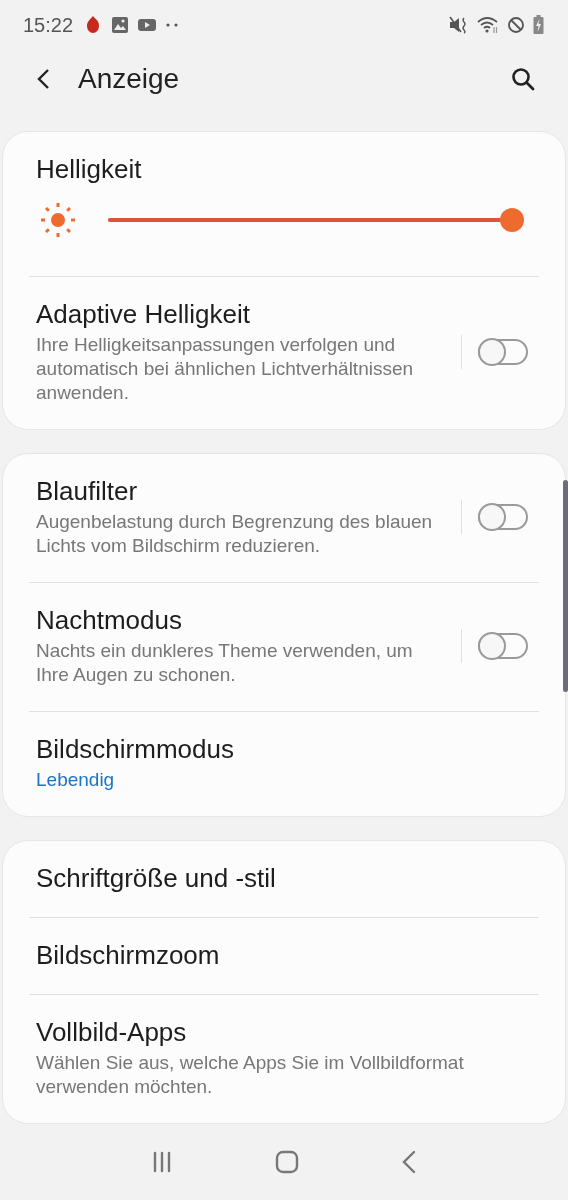 This screenshot has width=568, height=1200. What do you see at coordinates (225, 369) in the screenshot?
I see `setting-description: Ihre Helligkeitsanpassungen verfolgen und automatisch bei ähnlichen Lichtverhältnissen anwenden.` at bounding box center [225, 369].